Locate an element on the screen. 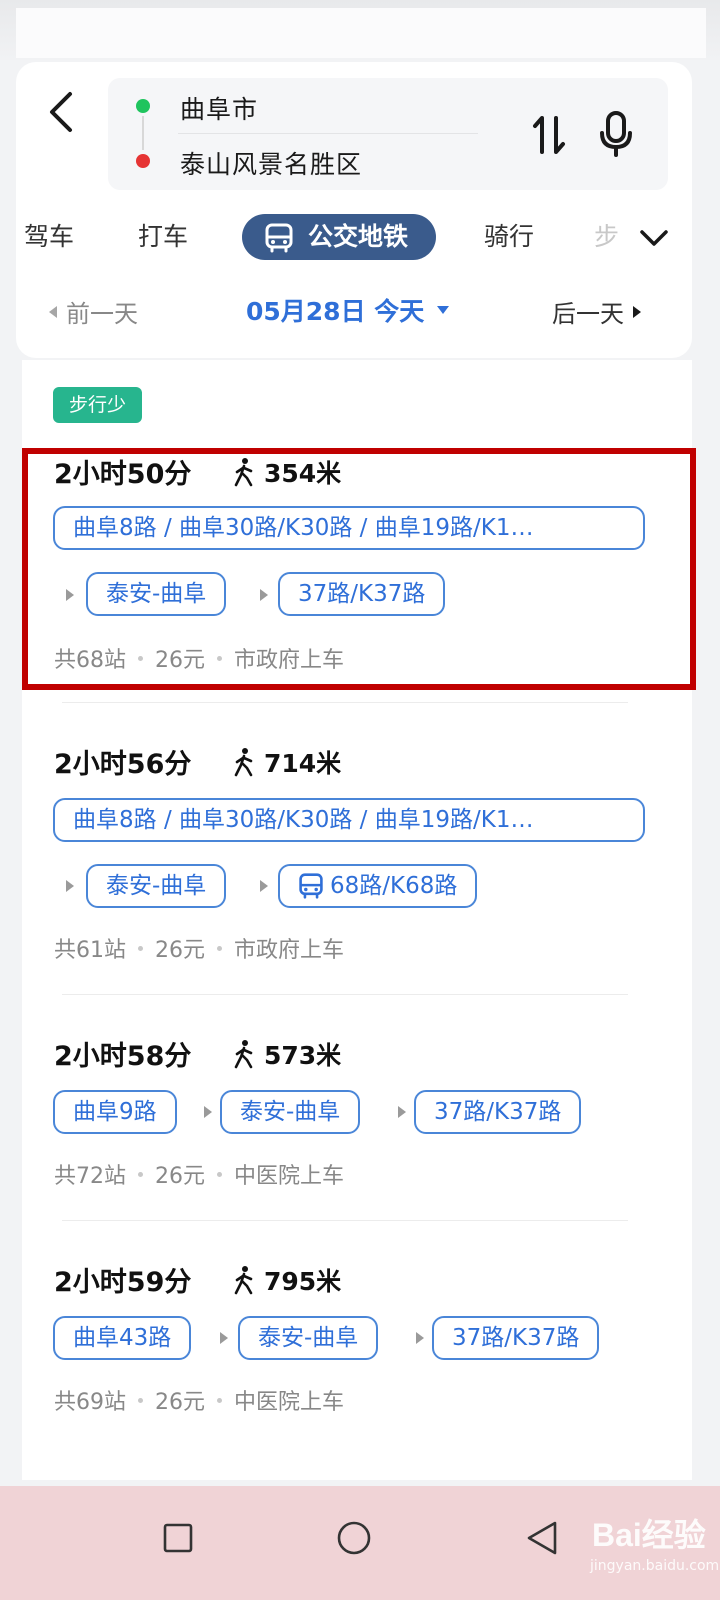  square-icon is located at coordinates (178, 1538).